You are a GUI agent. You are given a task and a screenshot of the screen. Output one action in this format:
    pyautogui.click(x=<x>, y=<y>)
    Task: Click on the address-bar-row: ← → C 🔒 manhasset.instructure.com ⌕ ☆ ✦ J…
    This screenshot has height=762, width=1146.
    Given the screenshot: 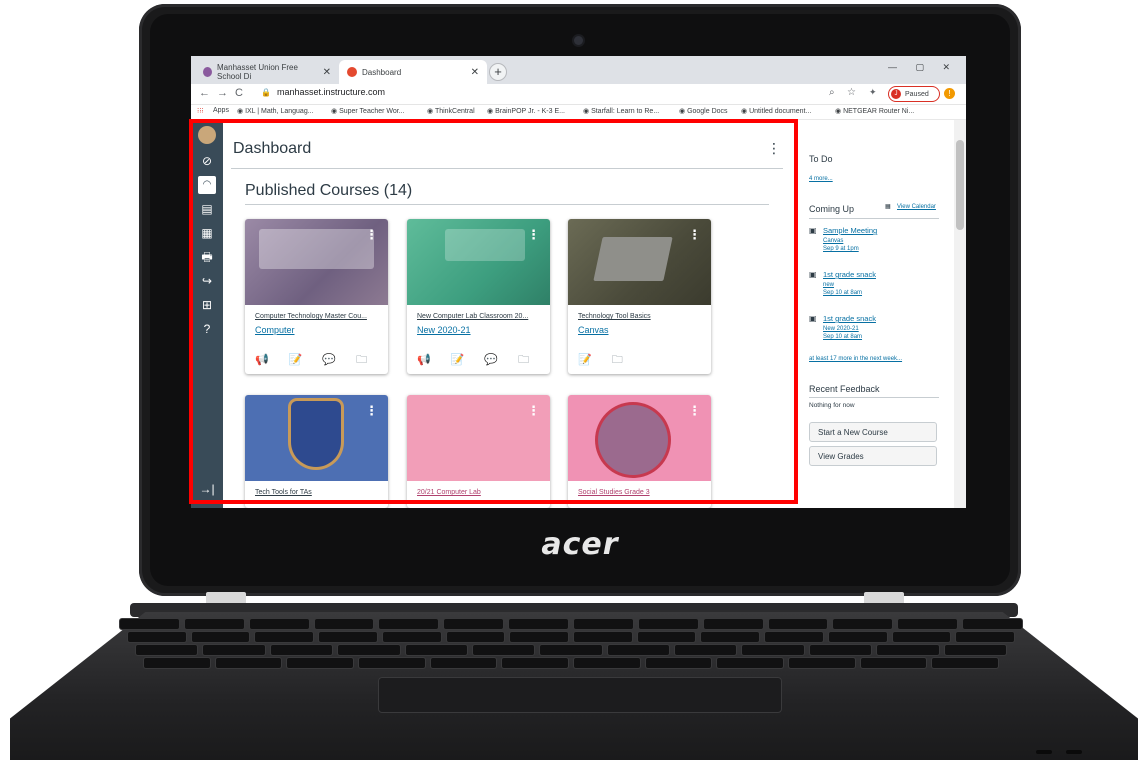 What is the action you would take?
    pyautogui.click(x=578, y=94)
    